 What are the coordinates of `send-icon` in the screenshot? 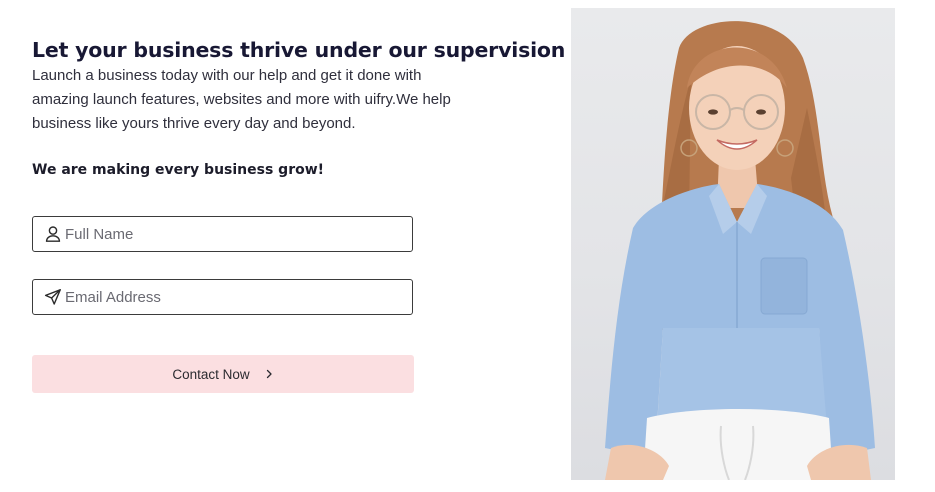 It's located at (53, 297).